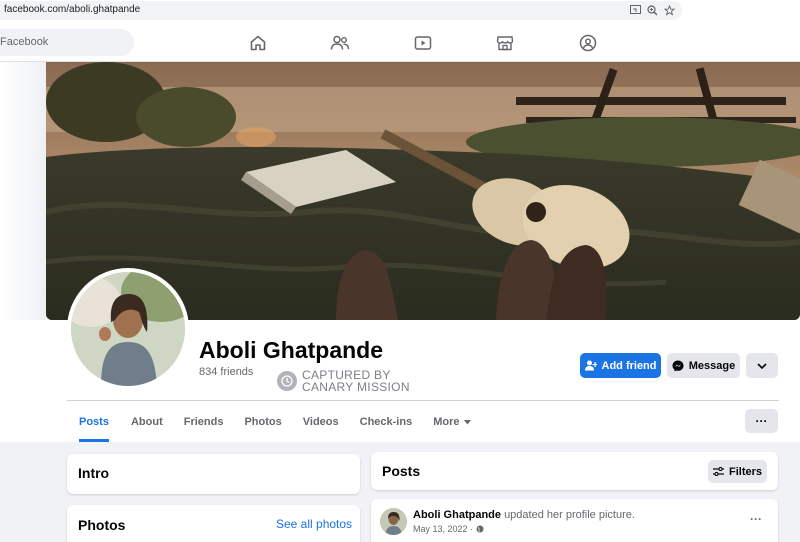 The height and width of the screenshot is (542, 800). I want to click on post-meta: May 13, 2022 ·, so click(448, 529).